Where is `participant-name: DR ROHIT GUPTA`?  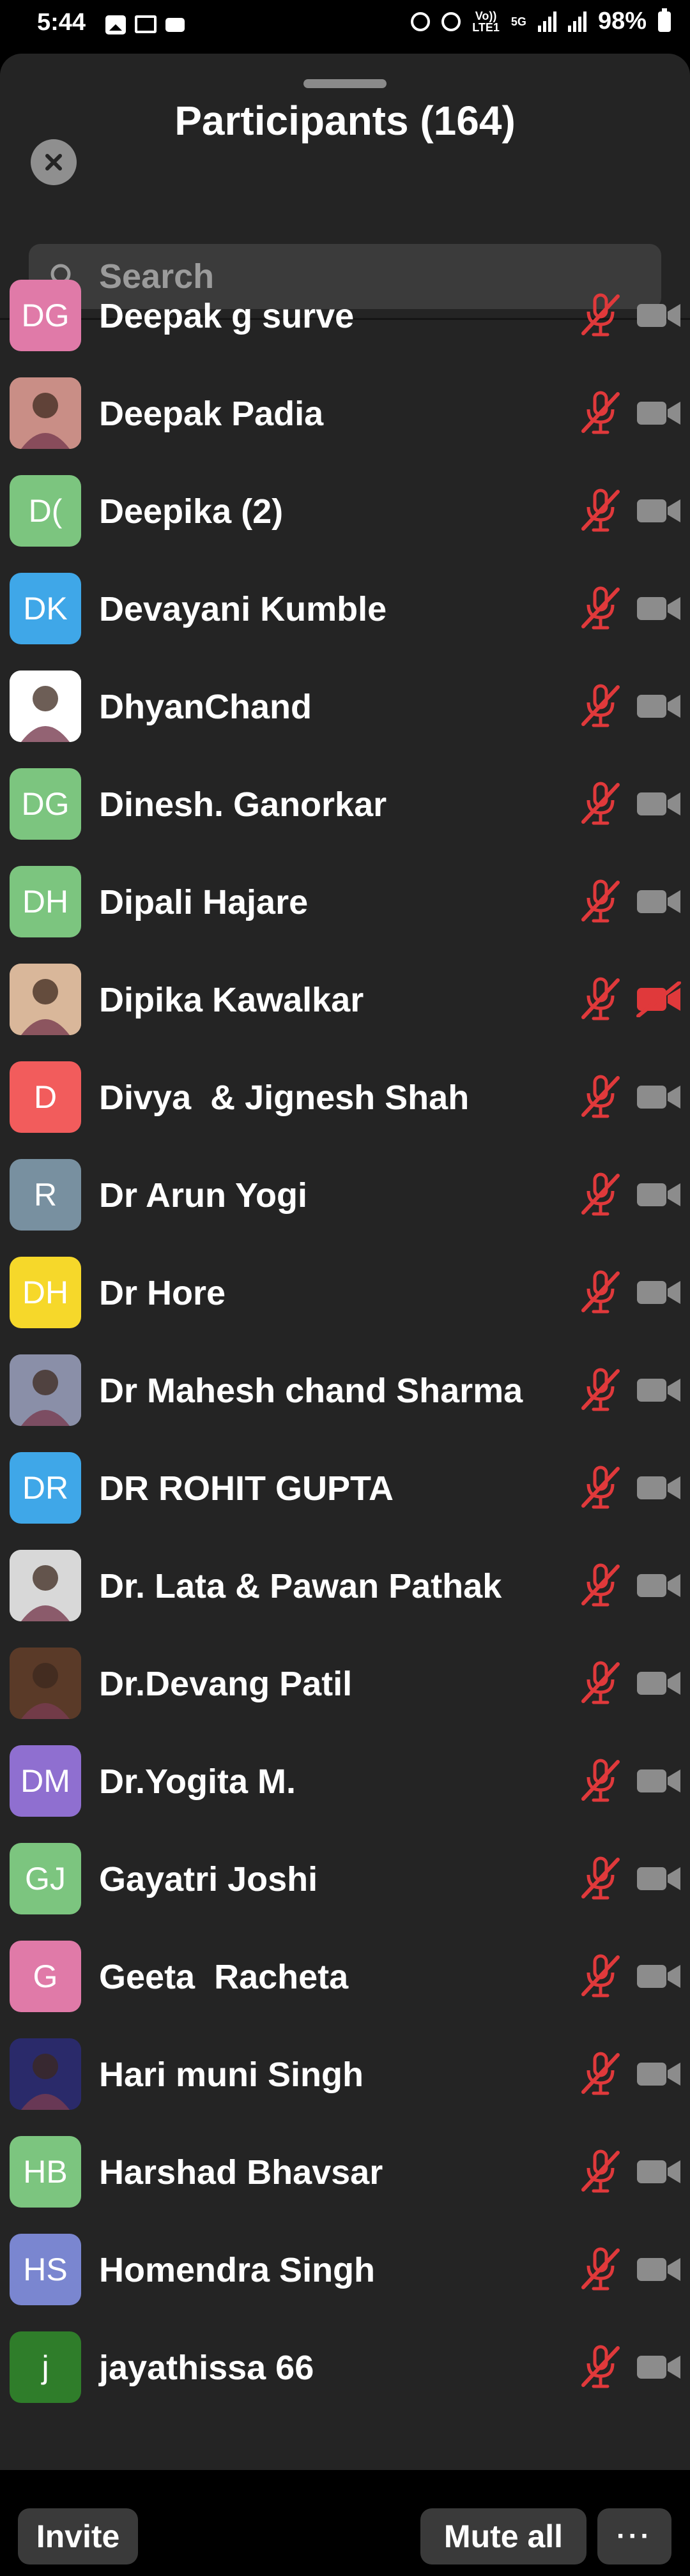
participant-name: DR ROHIT GUPTA is located at coordinates (246, 1489).